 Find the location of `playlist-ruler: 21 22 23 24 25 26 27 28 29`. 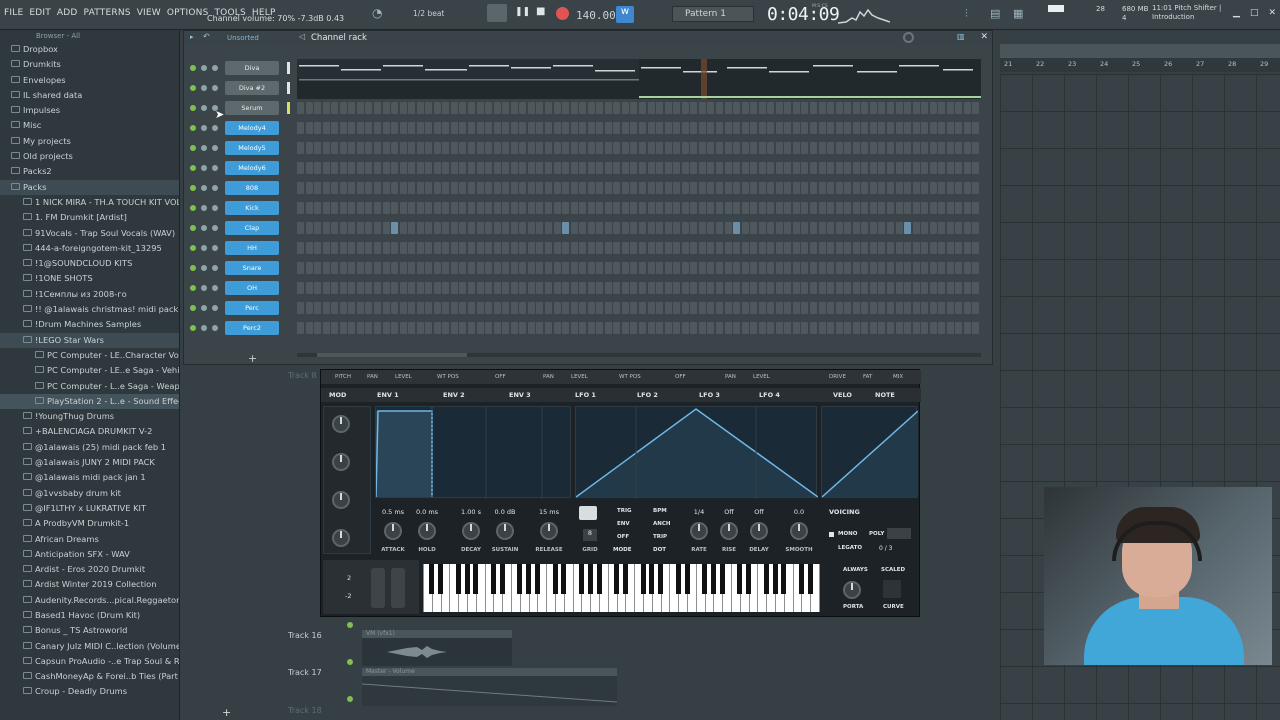

playlist-ruler: 21 22 23 24 25 26 27 28 29 is located at coordinates (1140, 65).